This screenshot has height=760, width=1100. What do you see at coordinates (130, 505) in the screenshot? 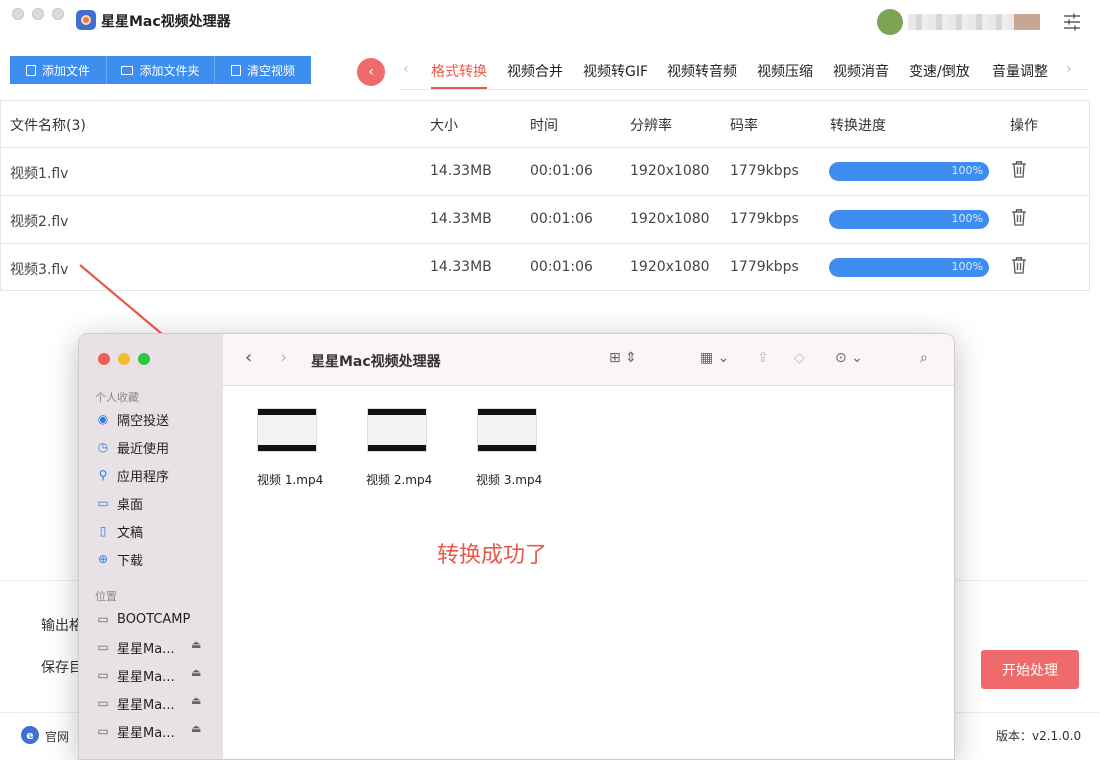
I see `sidebar-item-label: 桌面` at bounding box center [130, 505].